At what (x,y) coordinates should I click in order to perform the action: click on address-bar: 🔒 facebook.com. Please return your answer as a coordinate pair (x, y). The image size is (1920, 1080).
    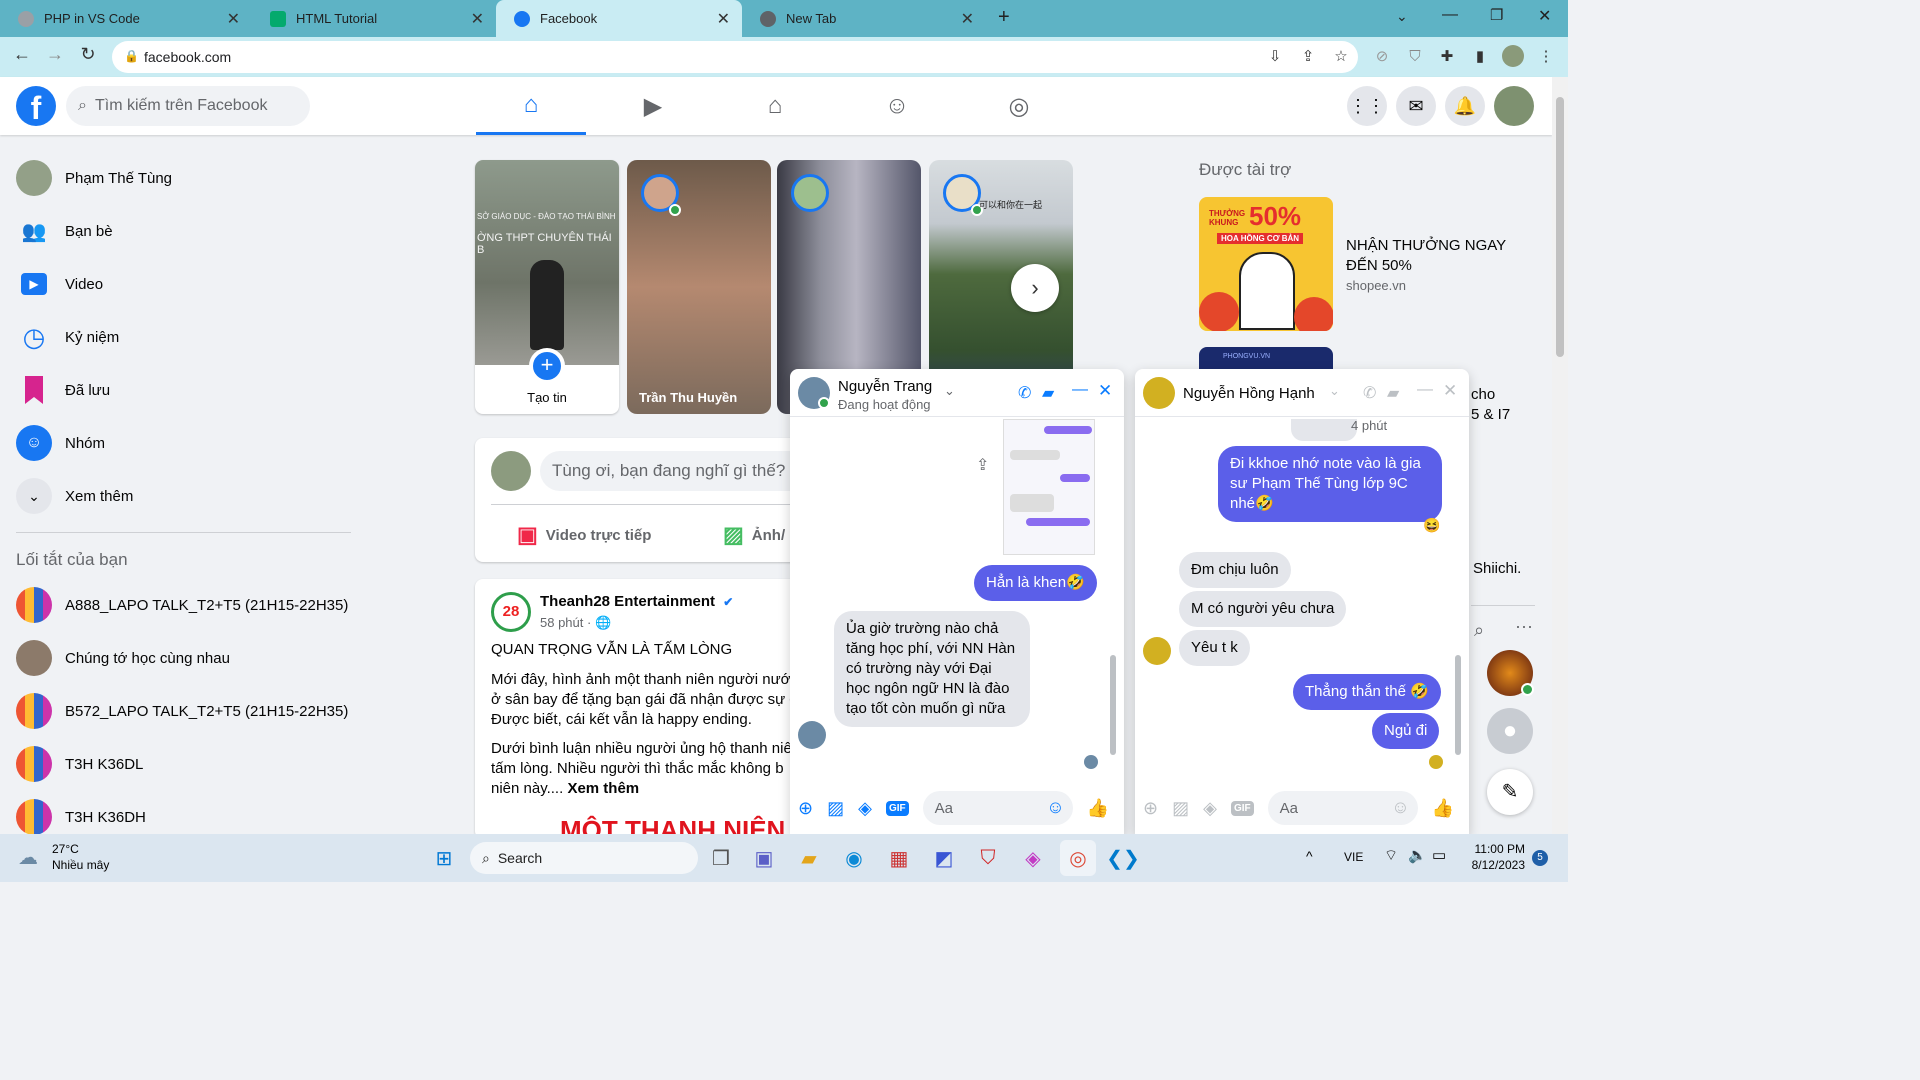
    Looking at the image, I should click on (735, 57).